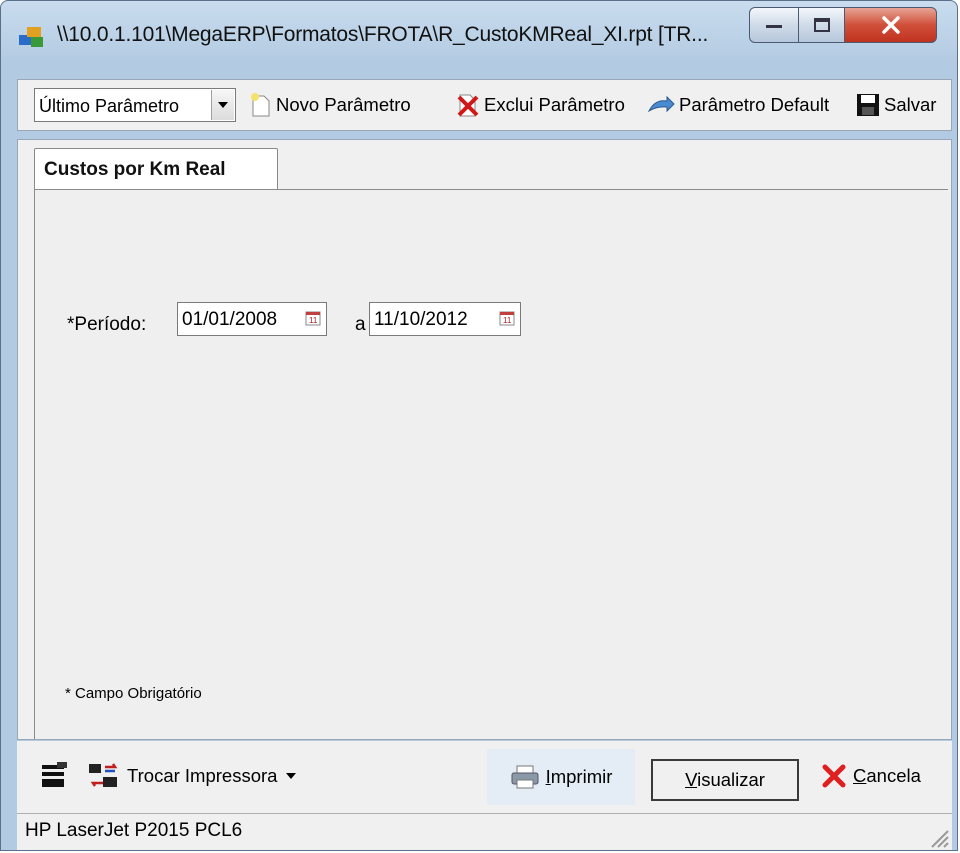  I want to click on date-from-field: 01/01/2008 11, so click(252, 319).